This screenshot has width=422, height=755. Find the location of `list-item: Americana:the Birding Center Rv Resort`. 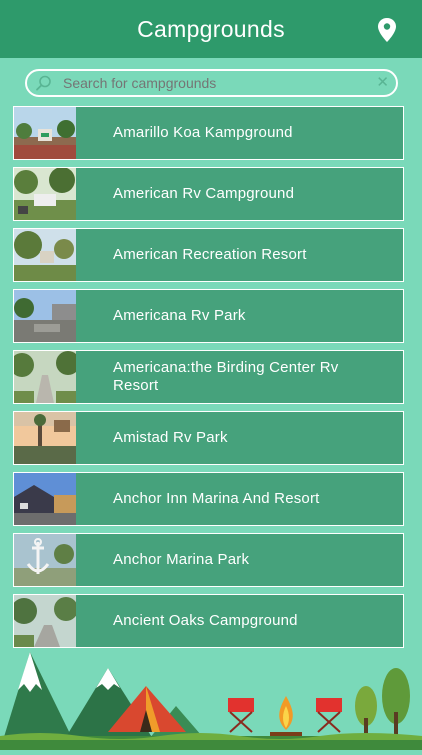

list-item: Americana:the Birding Center Rv Resort is located at coordinates (208, 377).